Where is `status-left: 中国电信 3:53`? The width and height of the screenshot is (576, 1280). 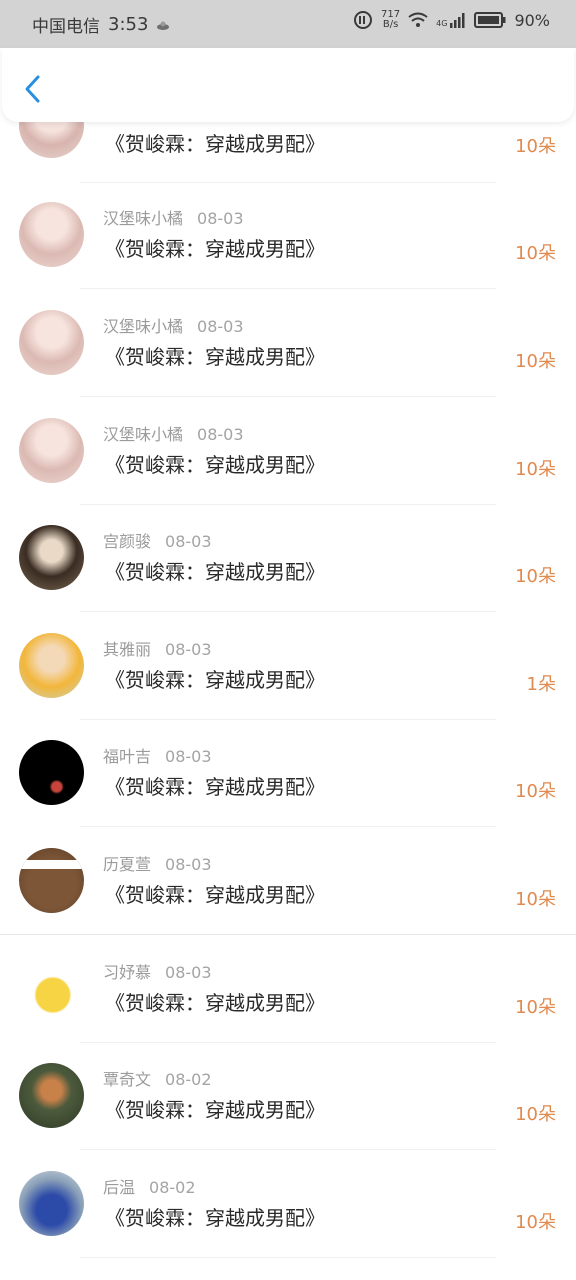 status-left: 中国电信 3:53 is located at coordinates (101, 24).